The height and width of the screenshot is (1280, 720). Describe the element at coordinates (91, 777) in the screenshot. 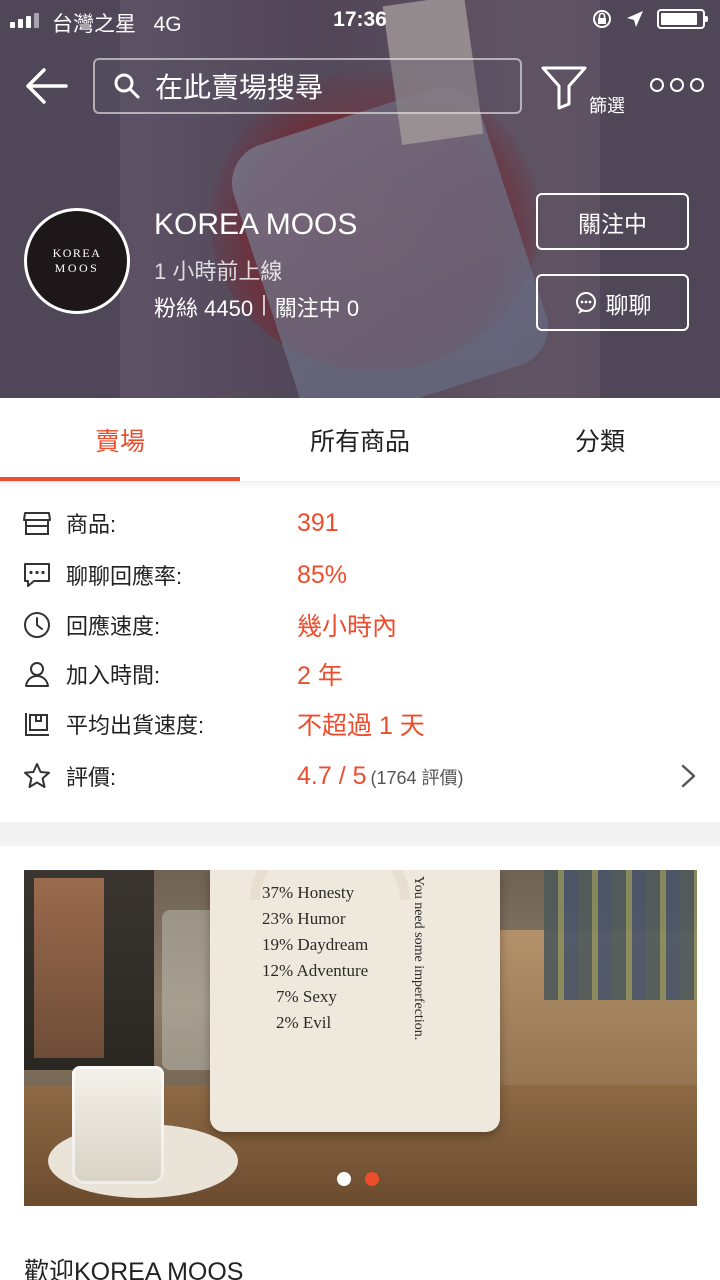

I see `info-label: 評價:` at that location.